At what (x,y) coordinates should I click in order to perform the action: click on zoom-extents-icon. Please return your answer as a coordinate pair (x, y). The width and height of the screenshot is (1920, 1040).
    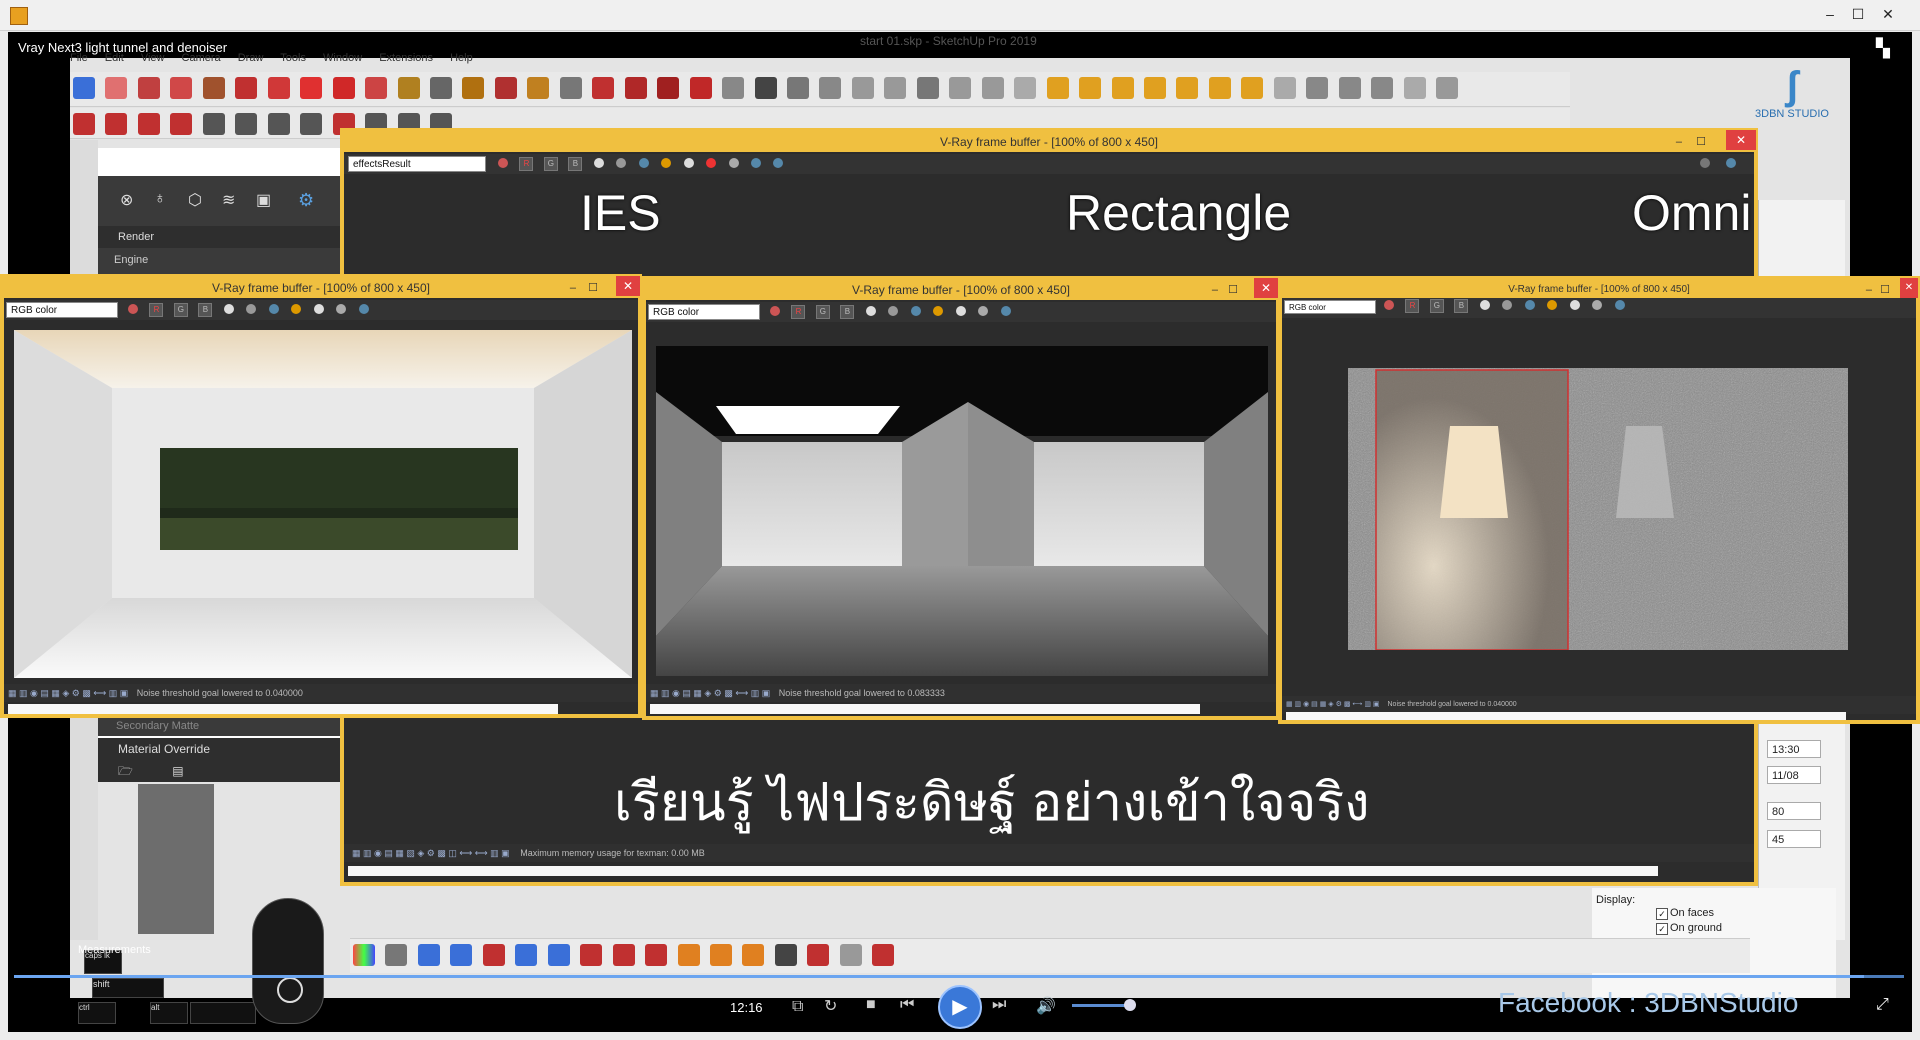
    Looking at the image, I should click on (603, 88).